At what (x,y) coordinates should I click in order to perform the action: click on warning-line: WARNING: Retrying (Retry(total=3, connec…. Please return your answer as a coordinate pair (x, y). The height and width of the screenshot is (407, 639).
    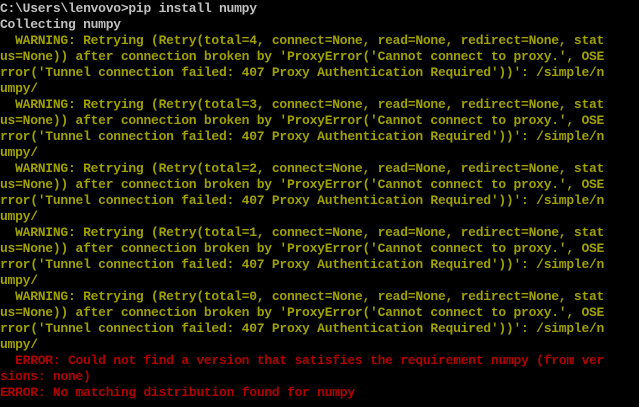
    Looking at the image, I should click on (302, 104).